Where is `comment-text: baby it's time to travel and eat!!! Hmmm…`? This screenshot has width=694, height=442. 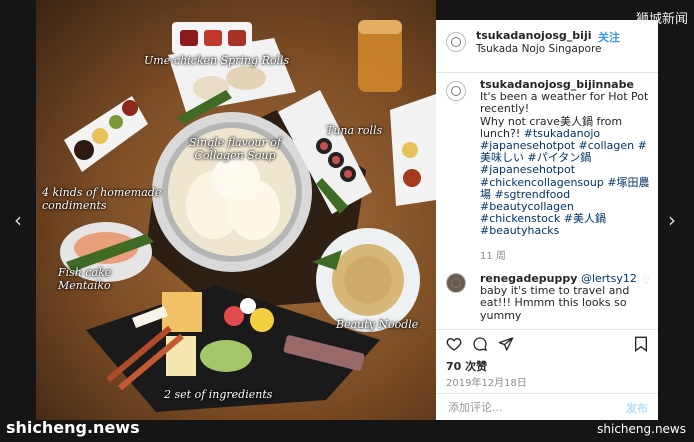
comment-text: baby it's time to travel and eat!!! Hmmm… is located at coordinates (555, 303).